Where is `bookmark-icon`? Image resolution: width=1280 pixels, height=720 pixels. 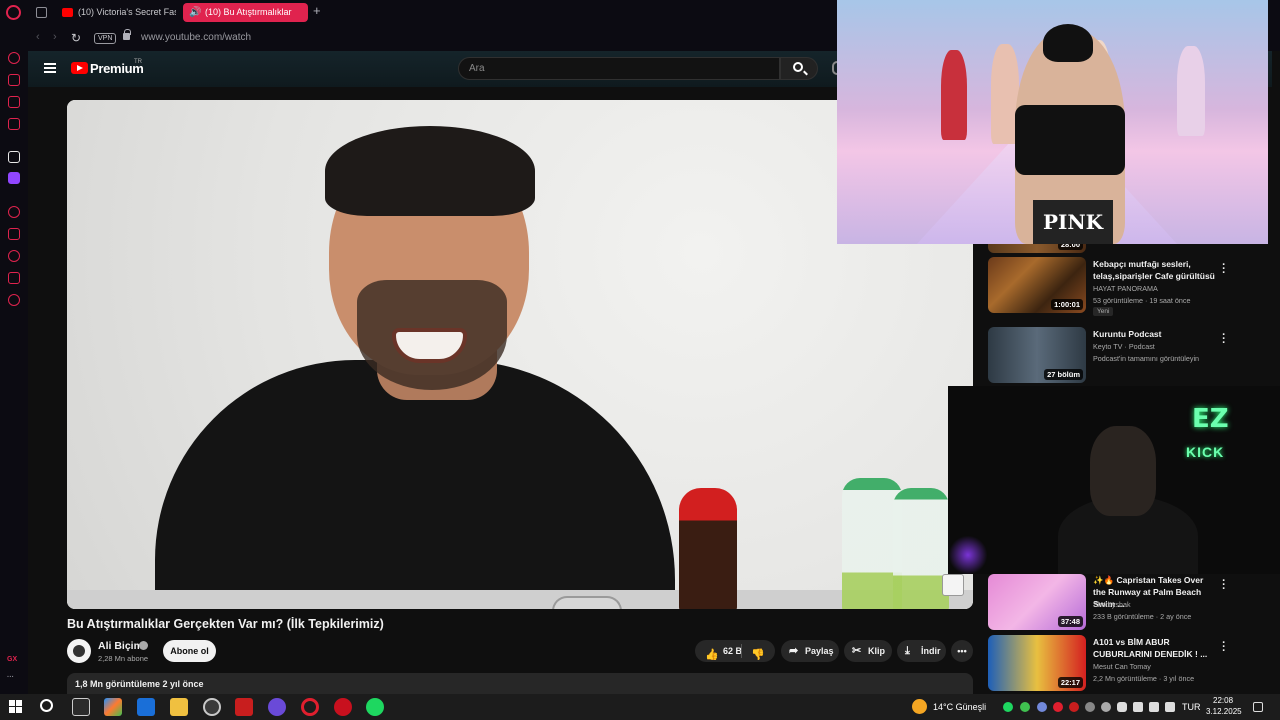
bookmark-icon is located at coordinates (14, 234).